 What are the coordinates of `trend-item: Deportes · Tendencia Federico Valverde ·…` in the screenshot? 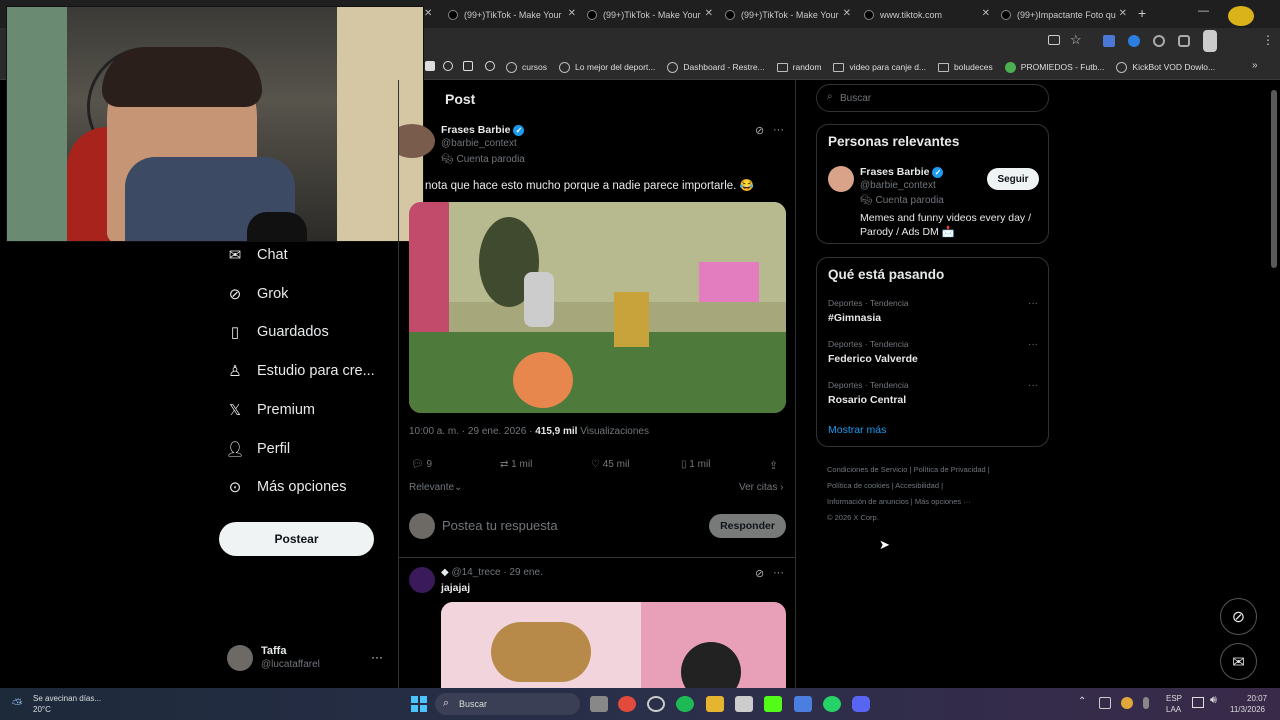 It's located at (933, 352).